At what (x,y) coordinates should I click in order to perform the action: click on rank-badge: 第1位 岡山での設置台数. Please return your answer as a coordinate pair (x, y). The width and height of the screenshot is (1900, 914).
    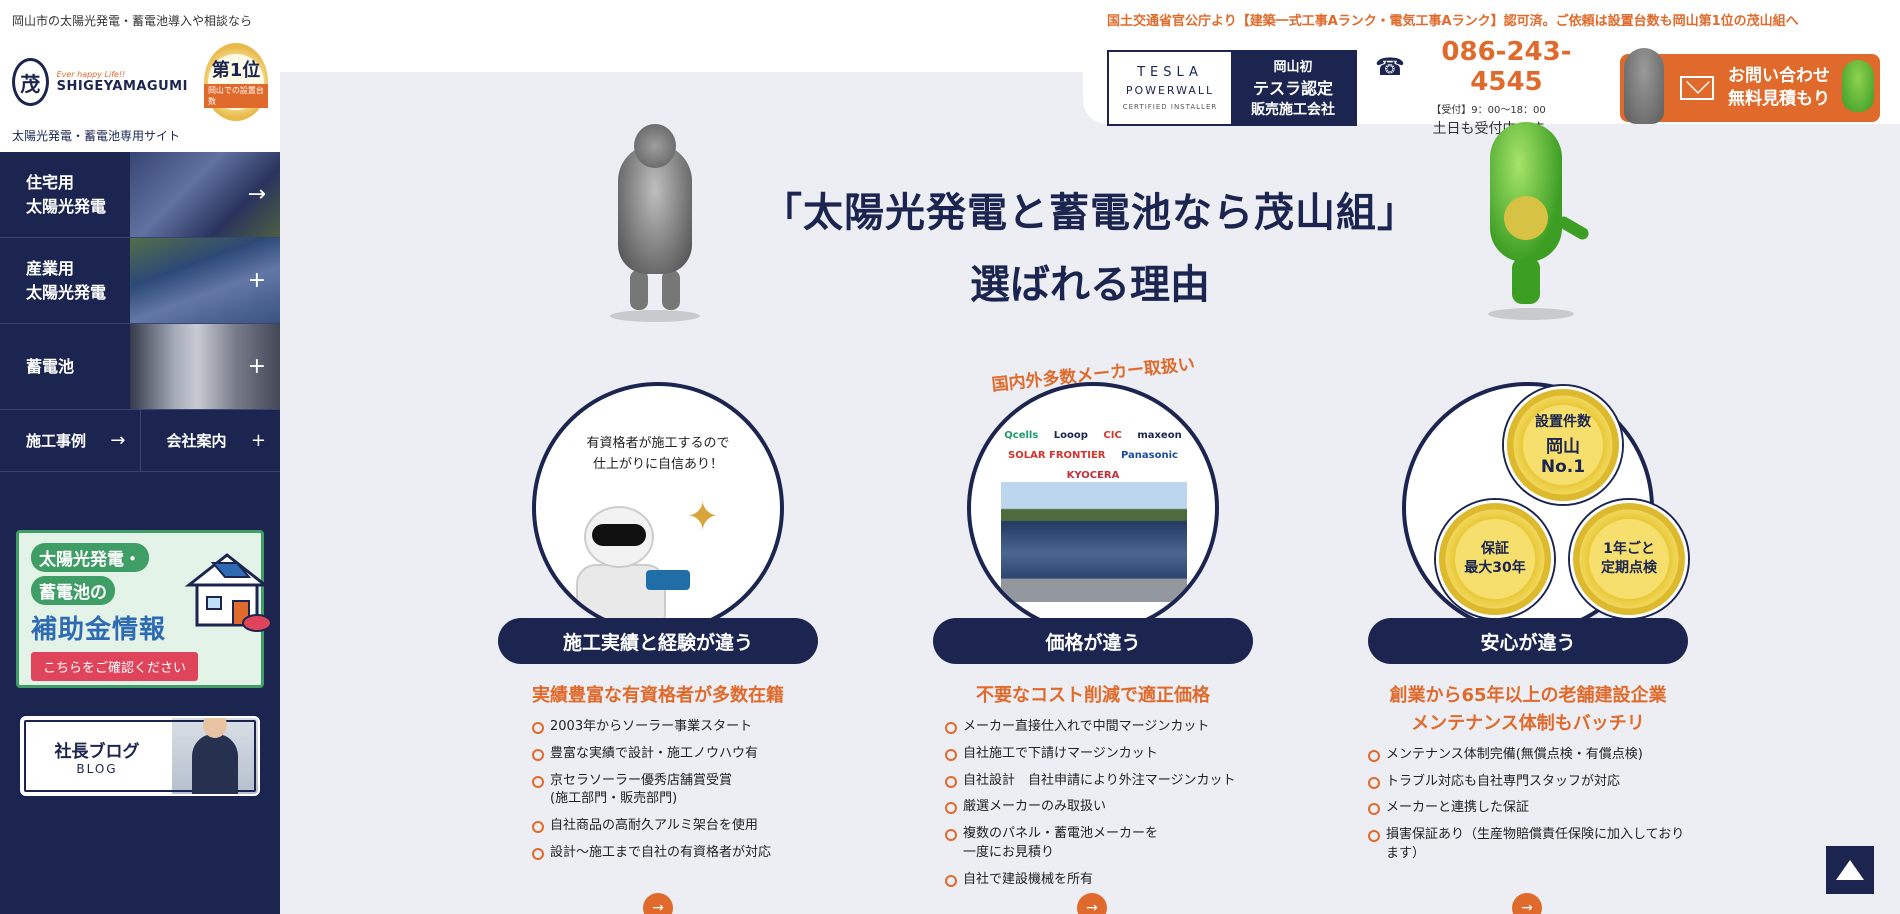
    Looking at the image, I should click on (235, 82).